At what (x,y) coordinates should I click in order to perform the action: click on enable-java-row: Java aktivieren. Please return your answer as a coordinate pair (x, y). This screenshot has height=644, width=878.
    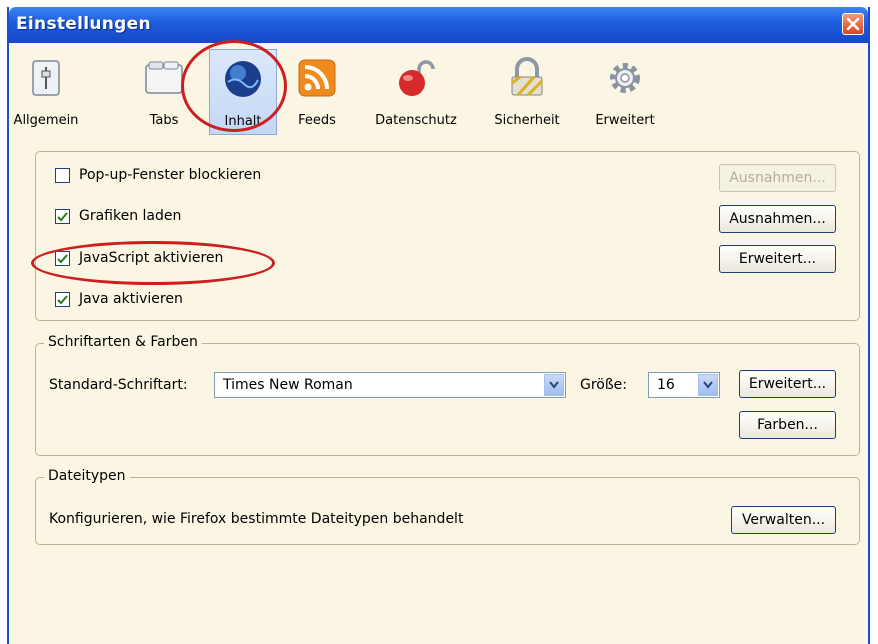
    Looking at the image, I should click on (119, 299).